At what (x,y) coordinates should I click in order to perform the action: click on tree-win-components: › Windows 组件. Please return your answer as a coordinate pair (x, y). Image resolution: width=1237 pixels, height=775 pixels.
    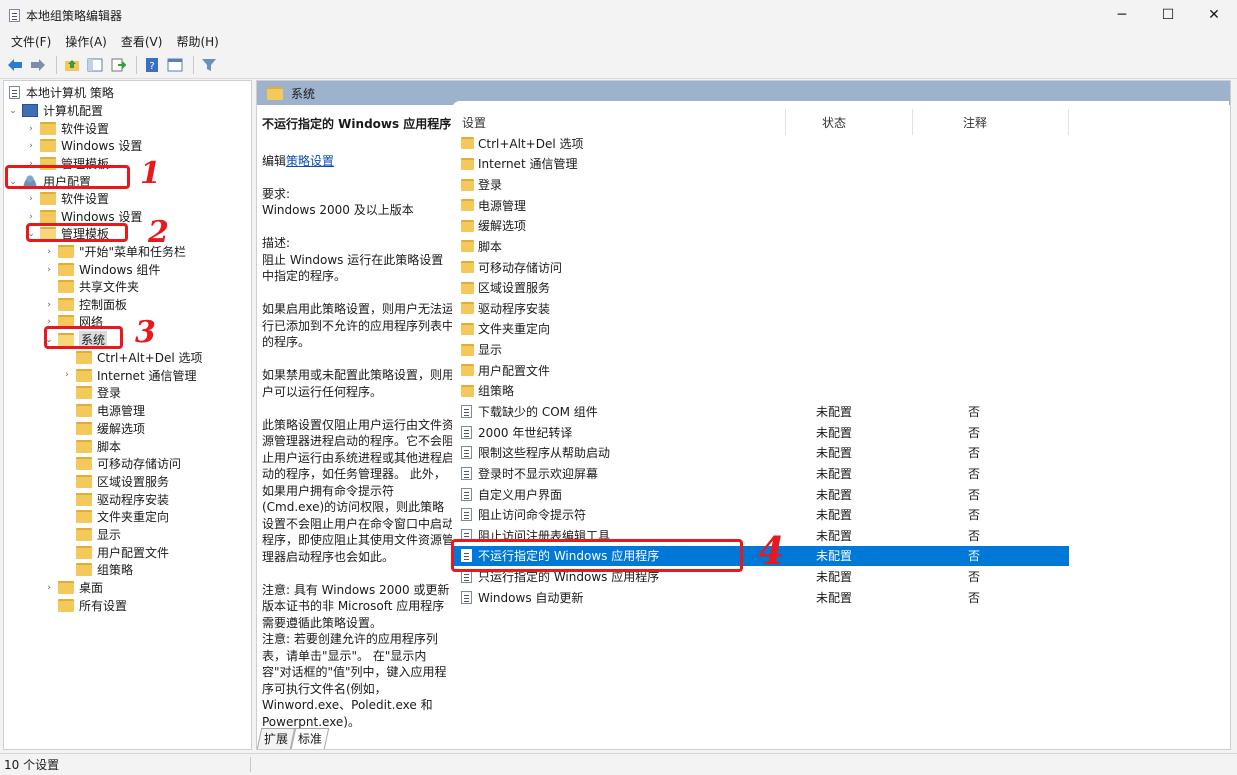
    Looking at the image, I should click on (101, 269).